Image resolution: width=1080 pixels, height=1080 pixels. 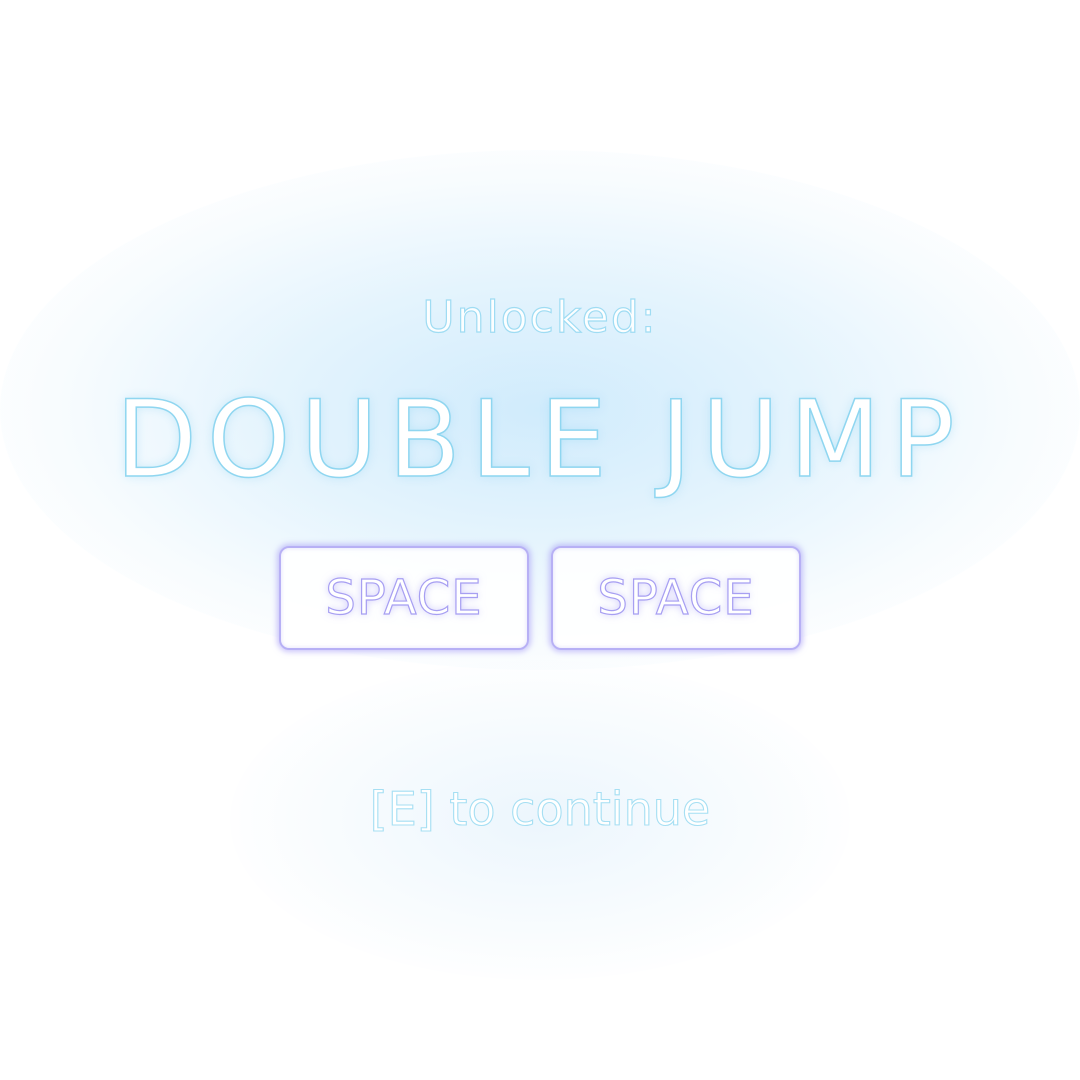 I want to click on space-key-1: SPACE, so click(x=404, y=598).